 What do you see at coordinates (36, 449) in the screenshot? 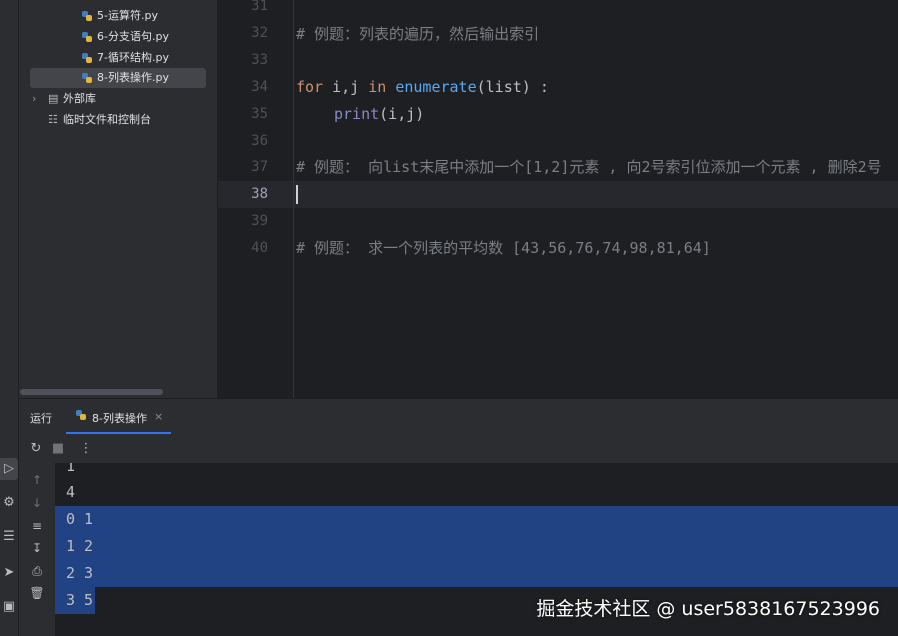
I see `rerun-icon: ↻` at bounding box center [36, 449].